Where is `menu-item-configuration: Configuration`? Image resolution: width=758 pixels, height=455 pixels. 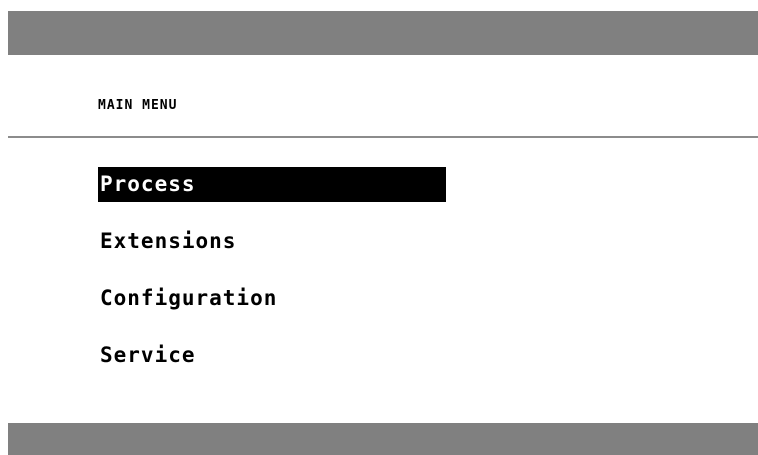
menu-item-configuration: Configuration is located at coordinates (272, 298).